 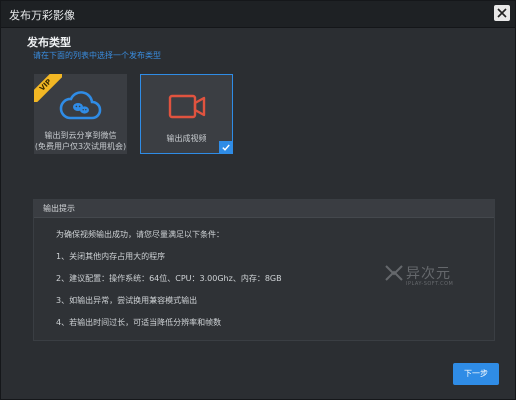 What do you see at coordinates (428, 274) in the screenshot?
I see `watermark-text: 异次元` at bounding box center [428, 274].